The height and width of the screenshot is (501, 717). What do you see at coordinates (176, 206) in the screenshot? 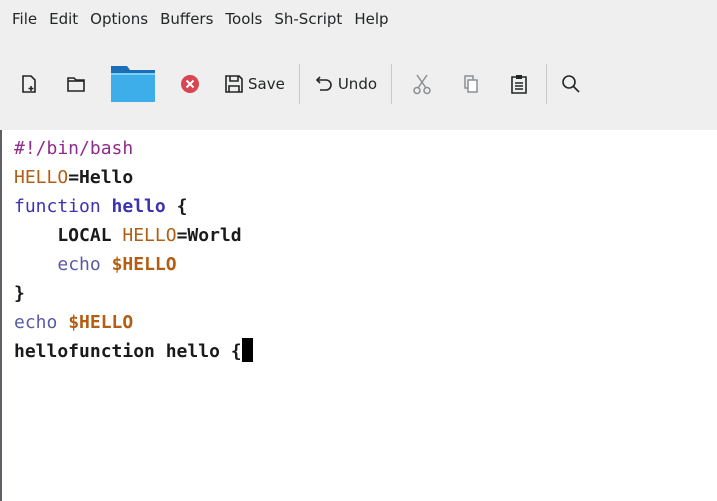
I see `open-brace: {` at bounding box center [176, 206].